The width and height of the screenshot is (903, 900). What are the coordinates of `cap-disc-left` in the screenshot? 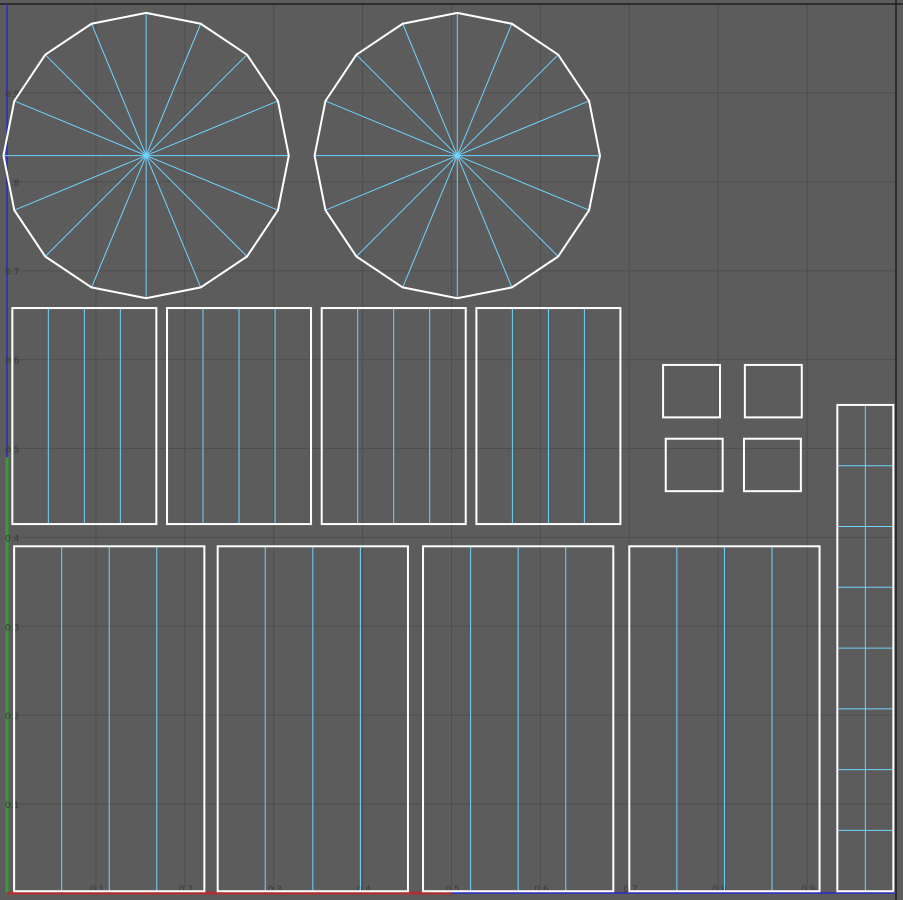 It's located at (146, 155).